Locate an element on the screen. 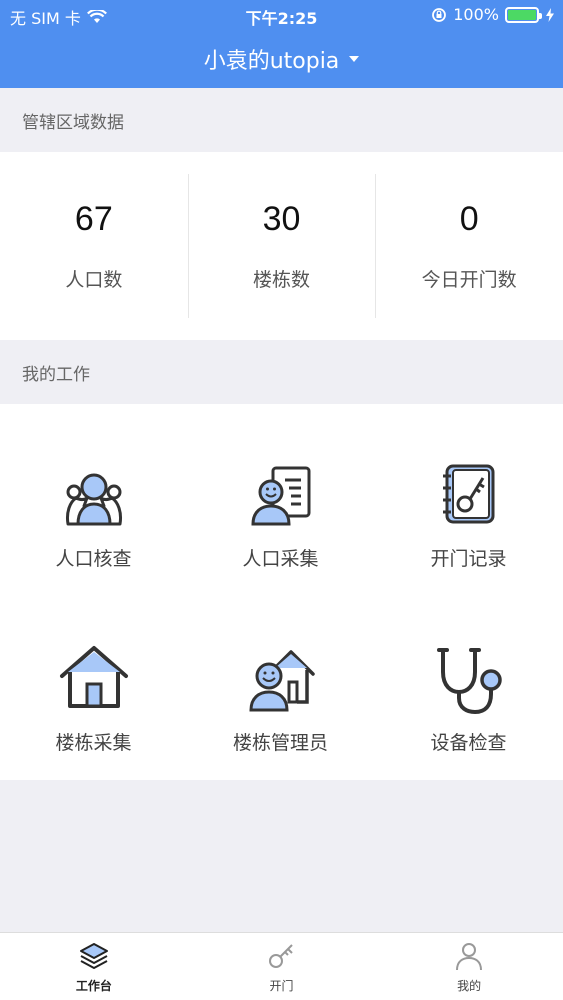 This screenshot has width=563, height=1000. stat-label: 人口数 is located at coordinates (94, 280).